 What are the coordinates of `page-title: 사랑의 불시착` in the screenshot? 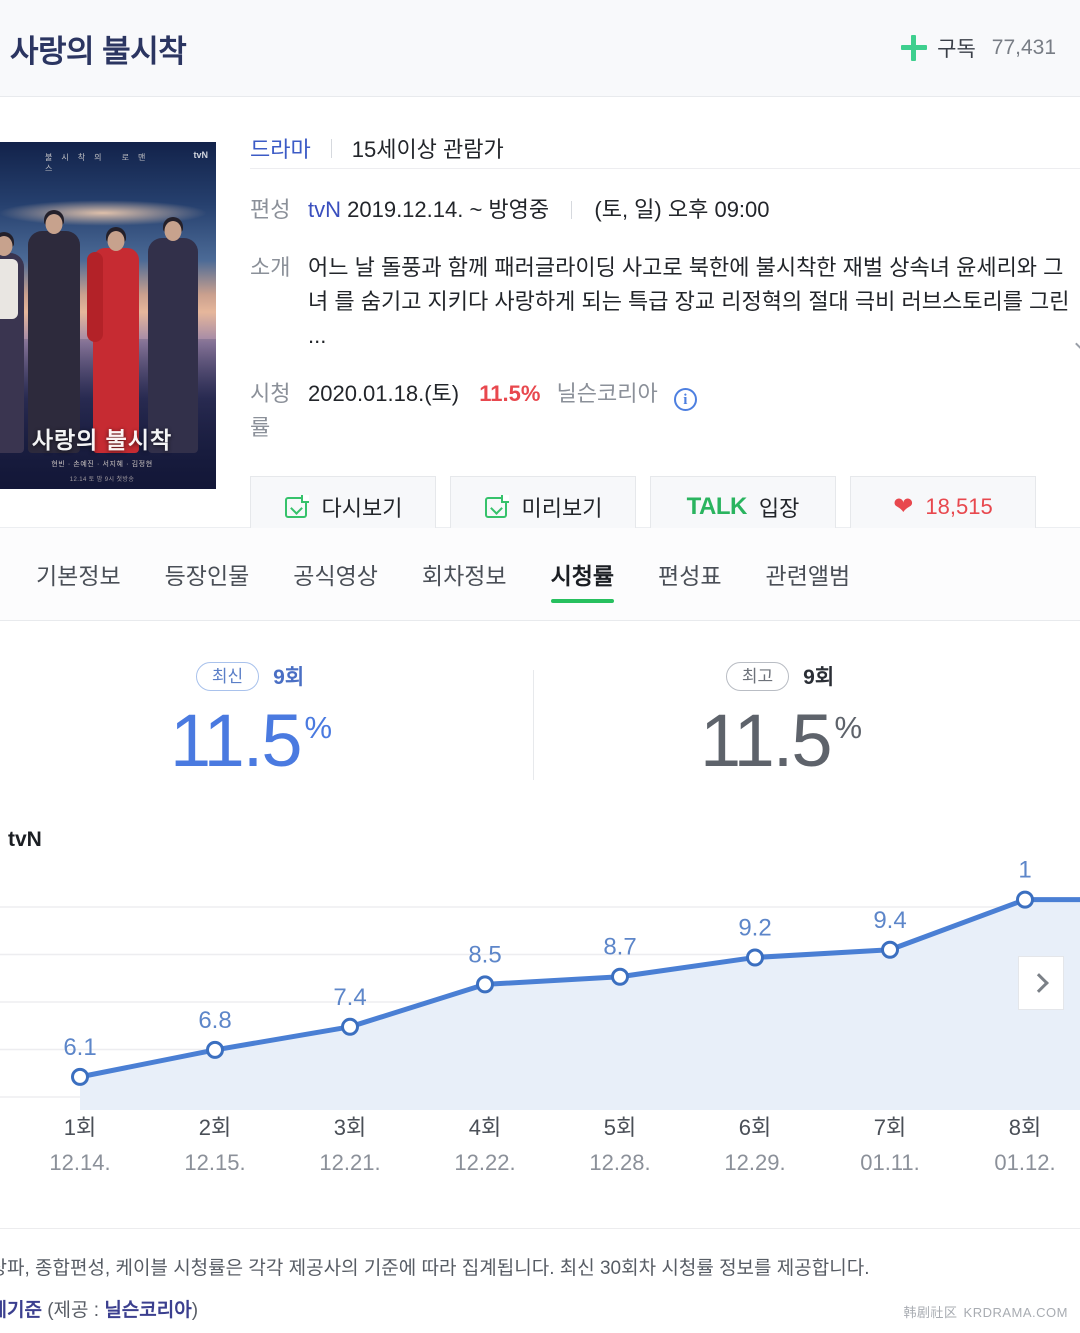 It's located at (98, 51).